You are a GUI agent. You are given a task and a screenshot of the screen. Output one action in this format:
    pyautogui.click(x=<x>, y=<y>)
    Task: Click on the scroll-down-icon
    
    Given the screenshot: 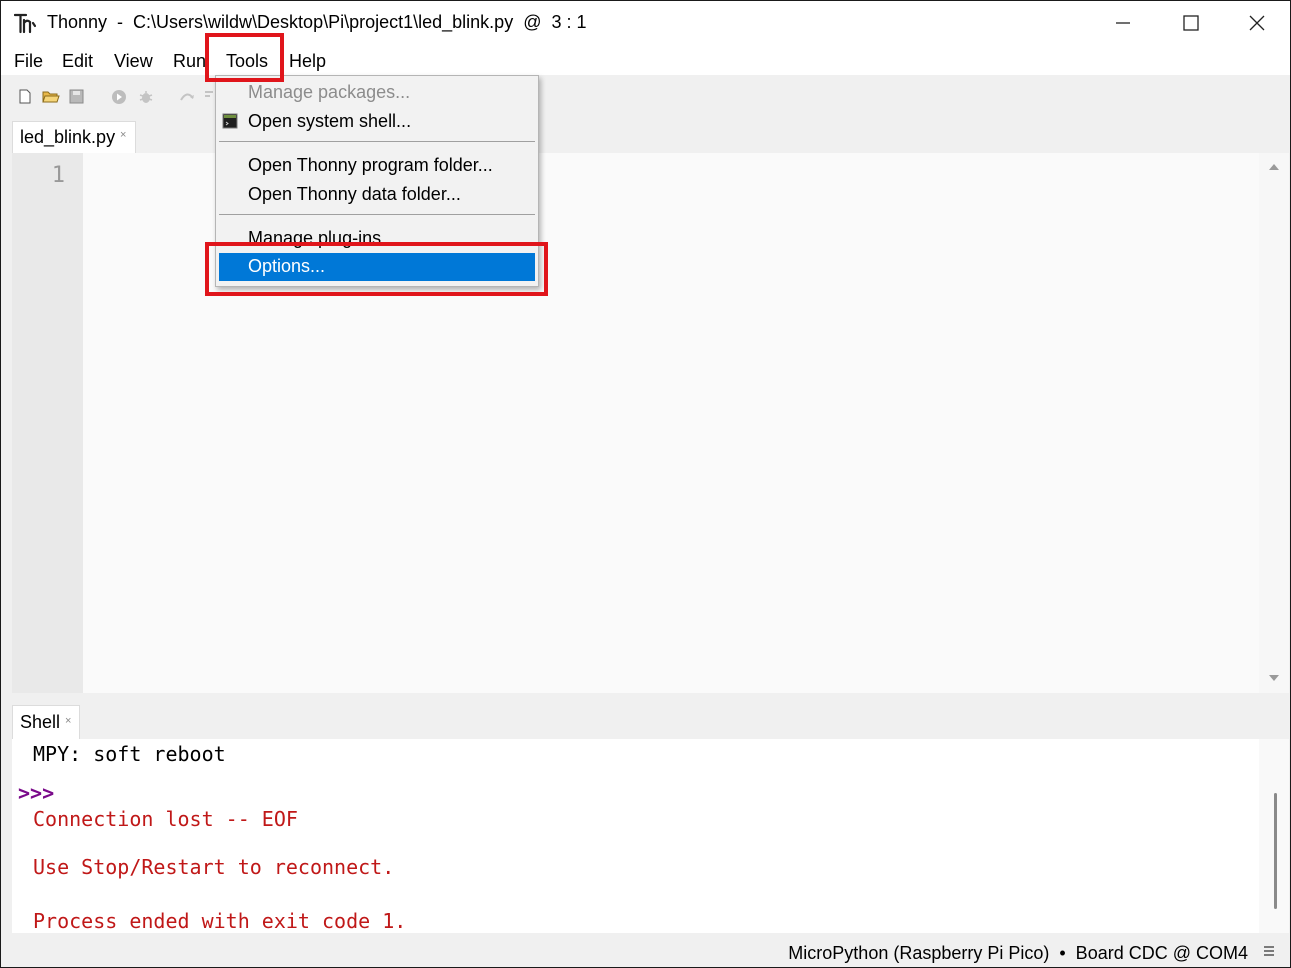 What is the action you would take?
    pyautogui.click(x=1274, y=678)
    